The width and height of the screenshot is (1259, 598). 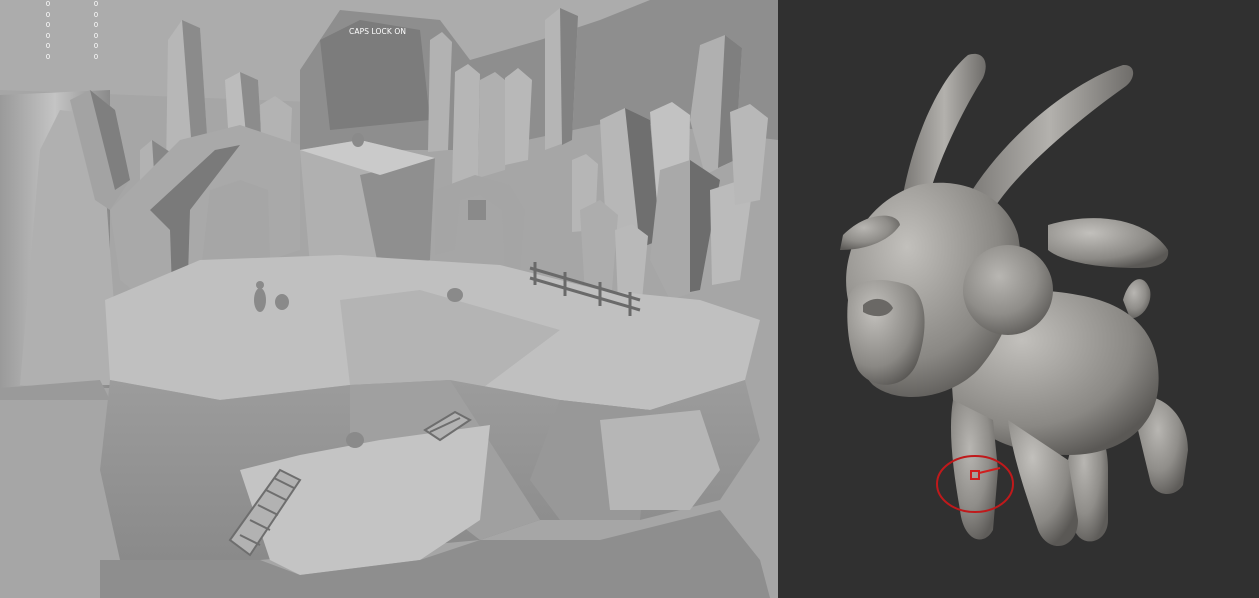 I want to click on stats-column-right: 0 0 0 0 0 0, so click(x=96, y=31).